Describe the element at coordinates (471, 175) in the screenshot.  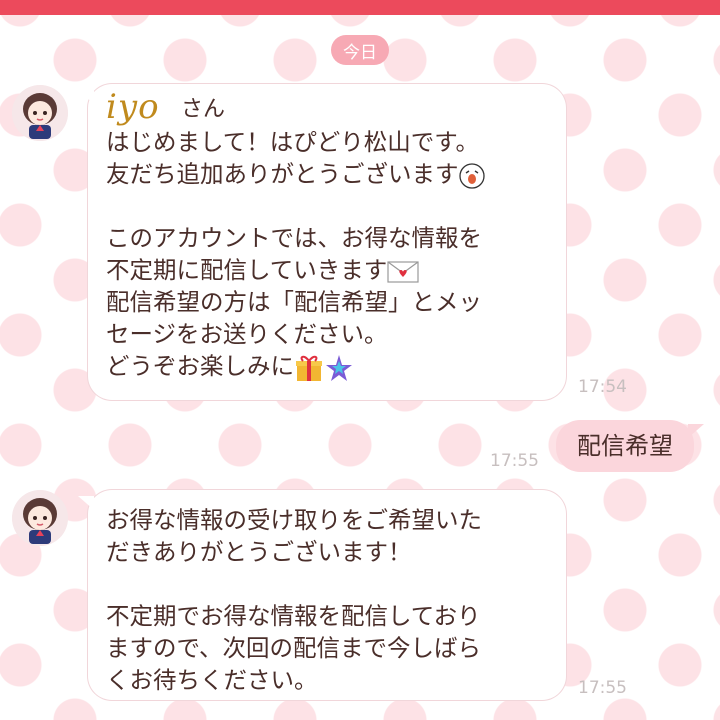
I see `face-emoji-icon` at that location.